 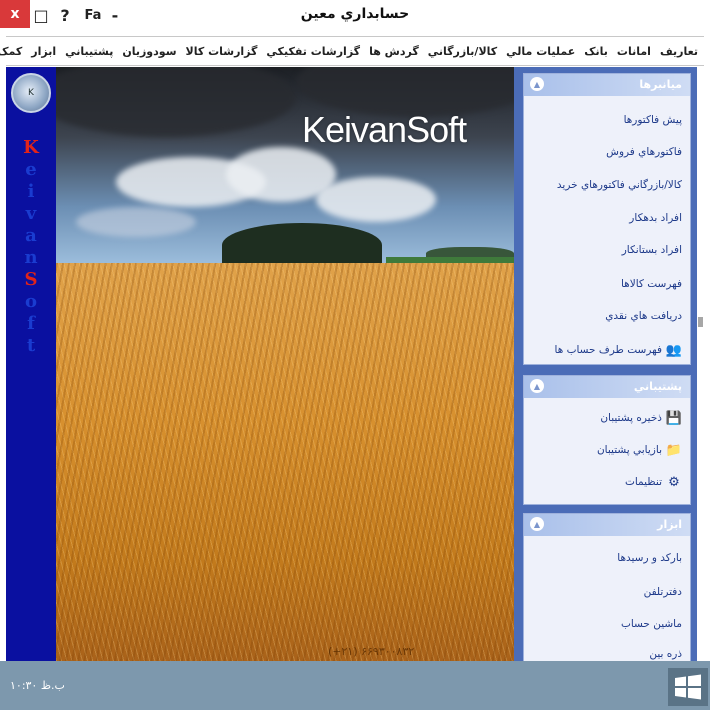 I want to click on brand-title: KeivanSoft, so click(x=384, y=129).